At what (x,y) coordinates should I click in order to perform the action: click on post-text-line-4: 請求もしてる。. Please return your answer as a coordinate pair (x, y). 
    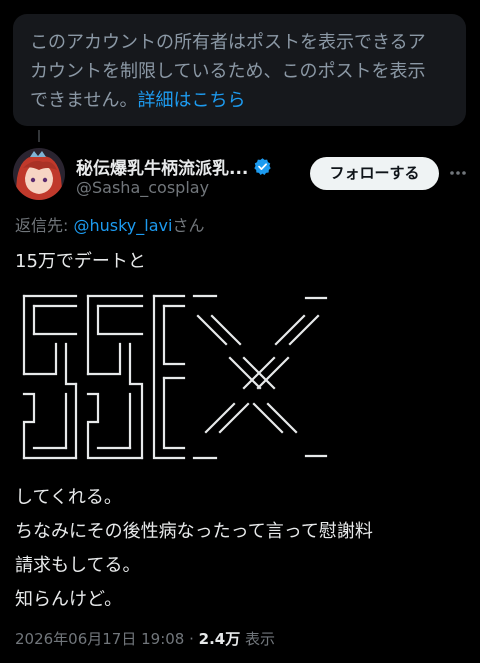
    Looking at the image, I should click on (78, 565).